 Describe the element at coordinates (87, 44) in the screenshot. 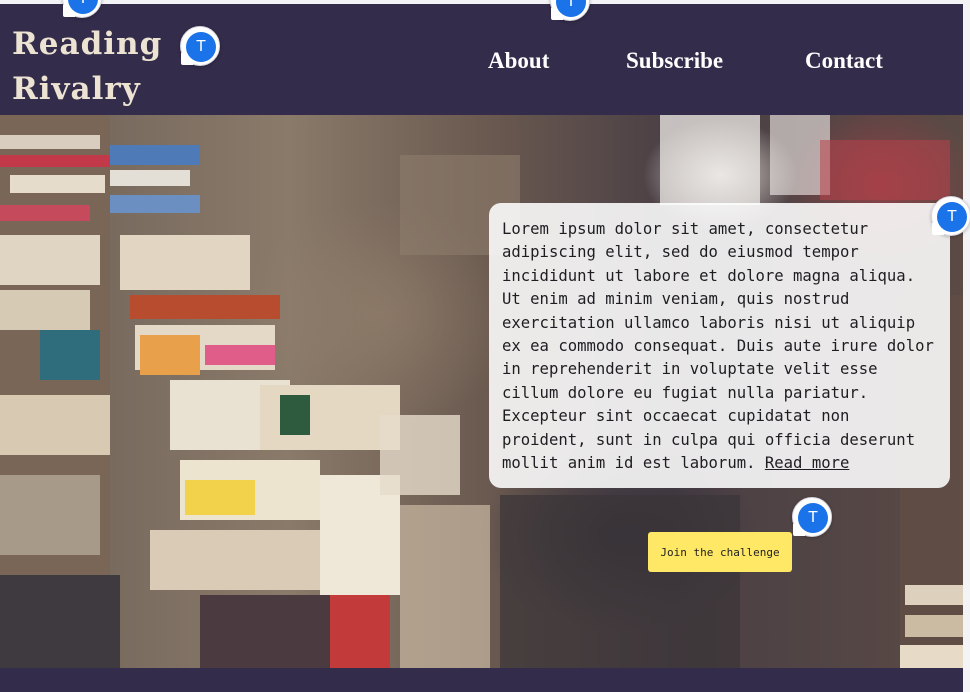

I see `logo-line-1: Reading` at that location.